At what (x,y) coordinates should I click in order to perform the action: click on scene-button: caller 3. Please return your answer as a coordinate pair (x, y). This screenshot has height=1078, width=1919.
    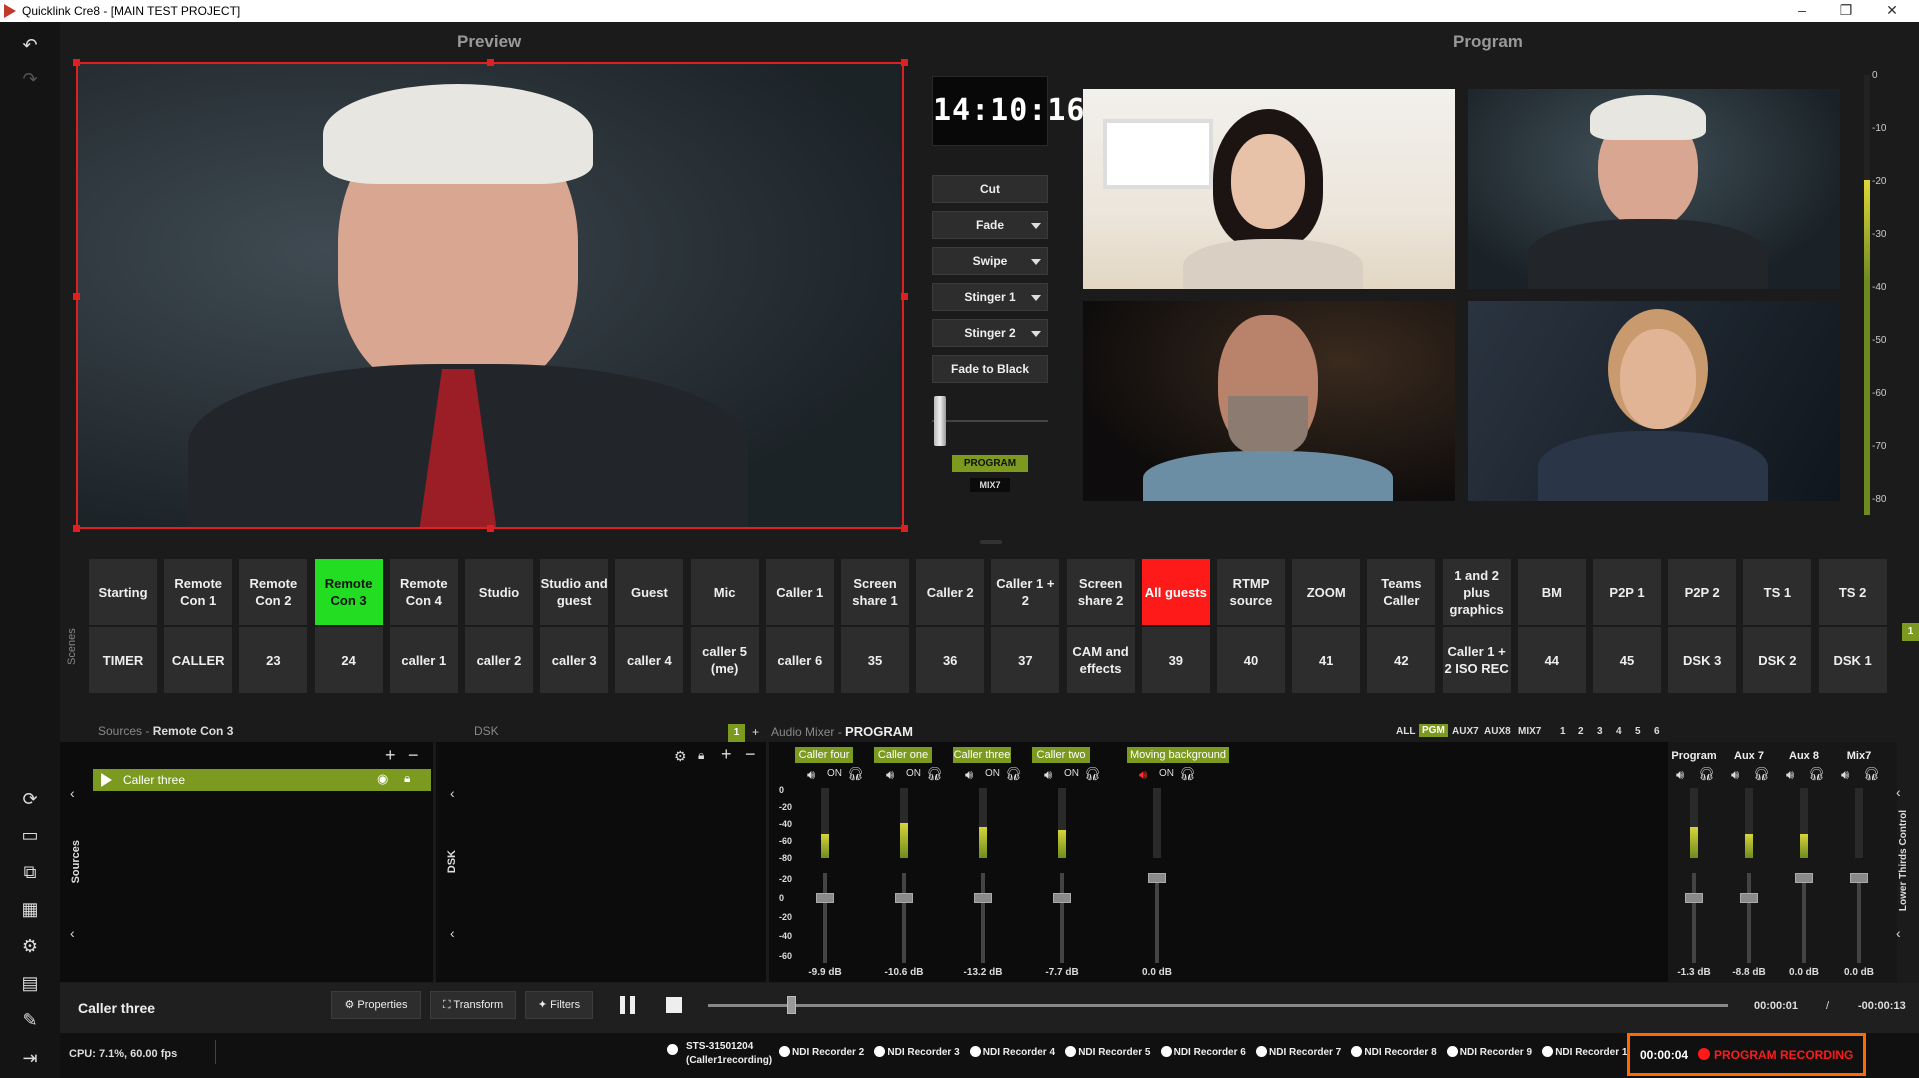
    Looking at the image, I should click on (574, 660).